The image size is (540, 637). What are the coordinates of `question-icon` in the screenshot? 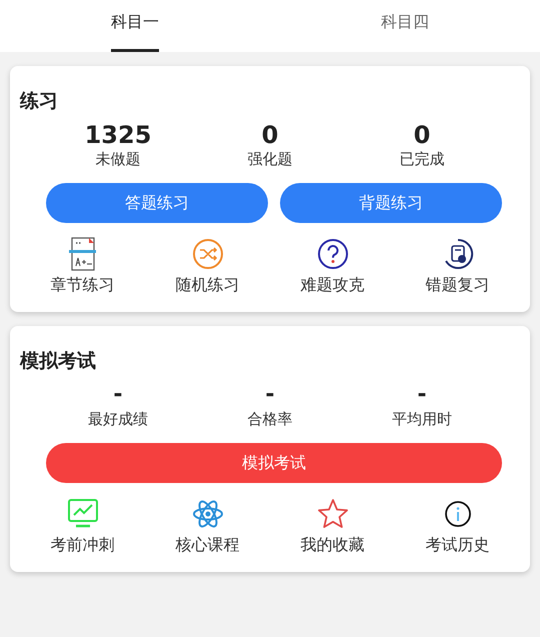 It's located at (332, 254).